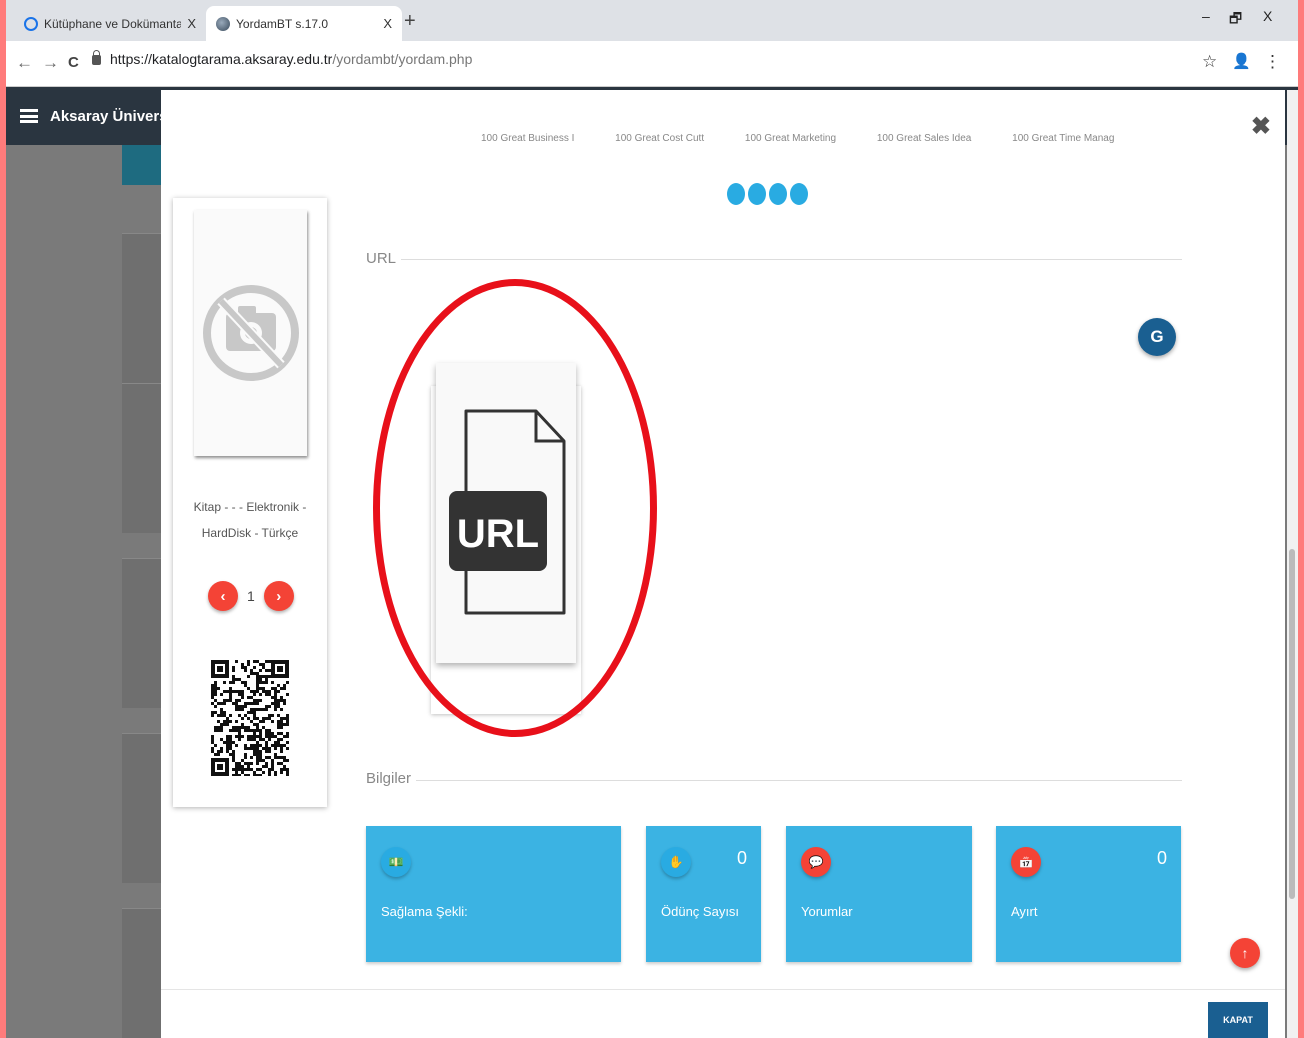 This screenshot has height=1038, width=1304. I want to click on info-box-ayirt: 📅 Ayırt 0, so click(1088, 894).